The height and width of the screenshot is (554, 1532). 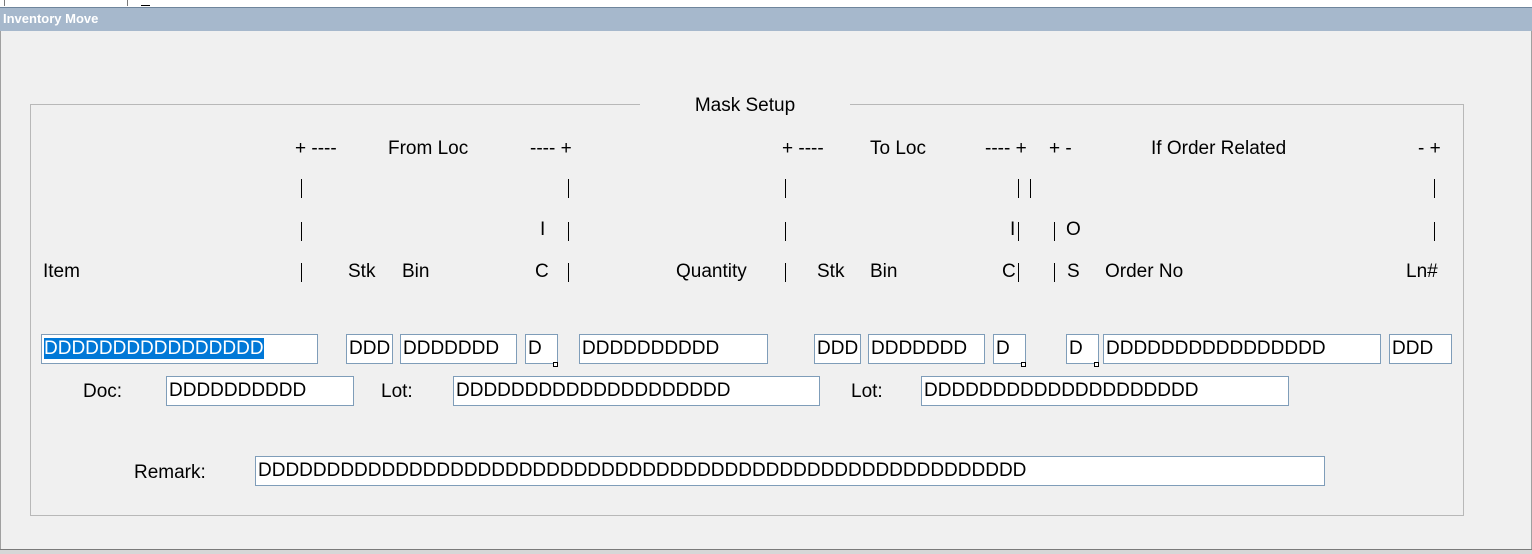 What do you see at coordinates (1429, 148) in the screenshot?
I see `order-bracket-right: - +` at bounding box center [1429, 148].